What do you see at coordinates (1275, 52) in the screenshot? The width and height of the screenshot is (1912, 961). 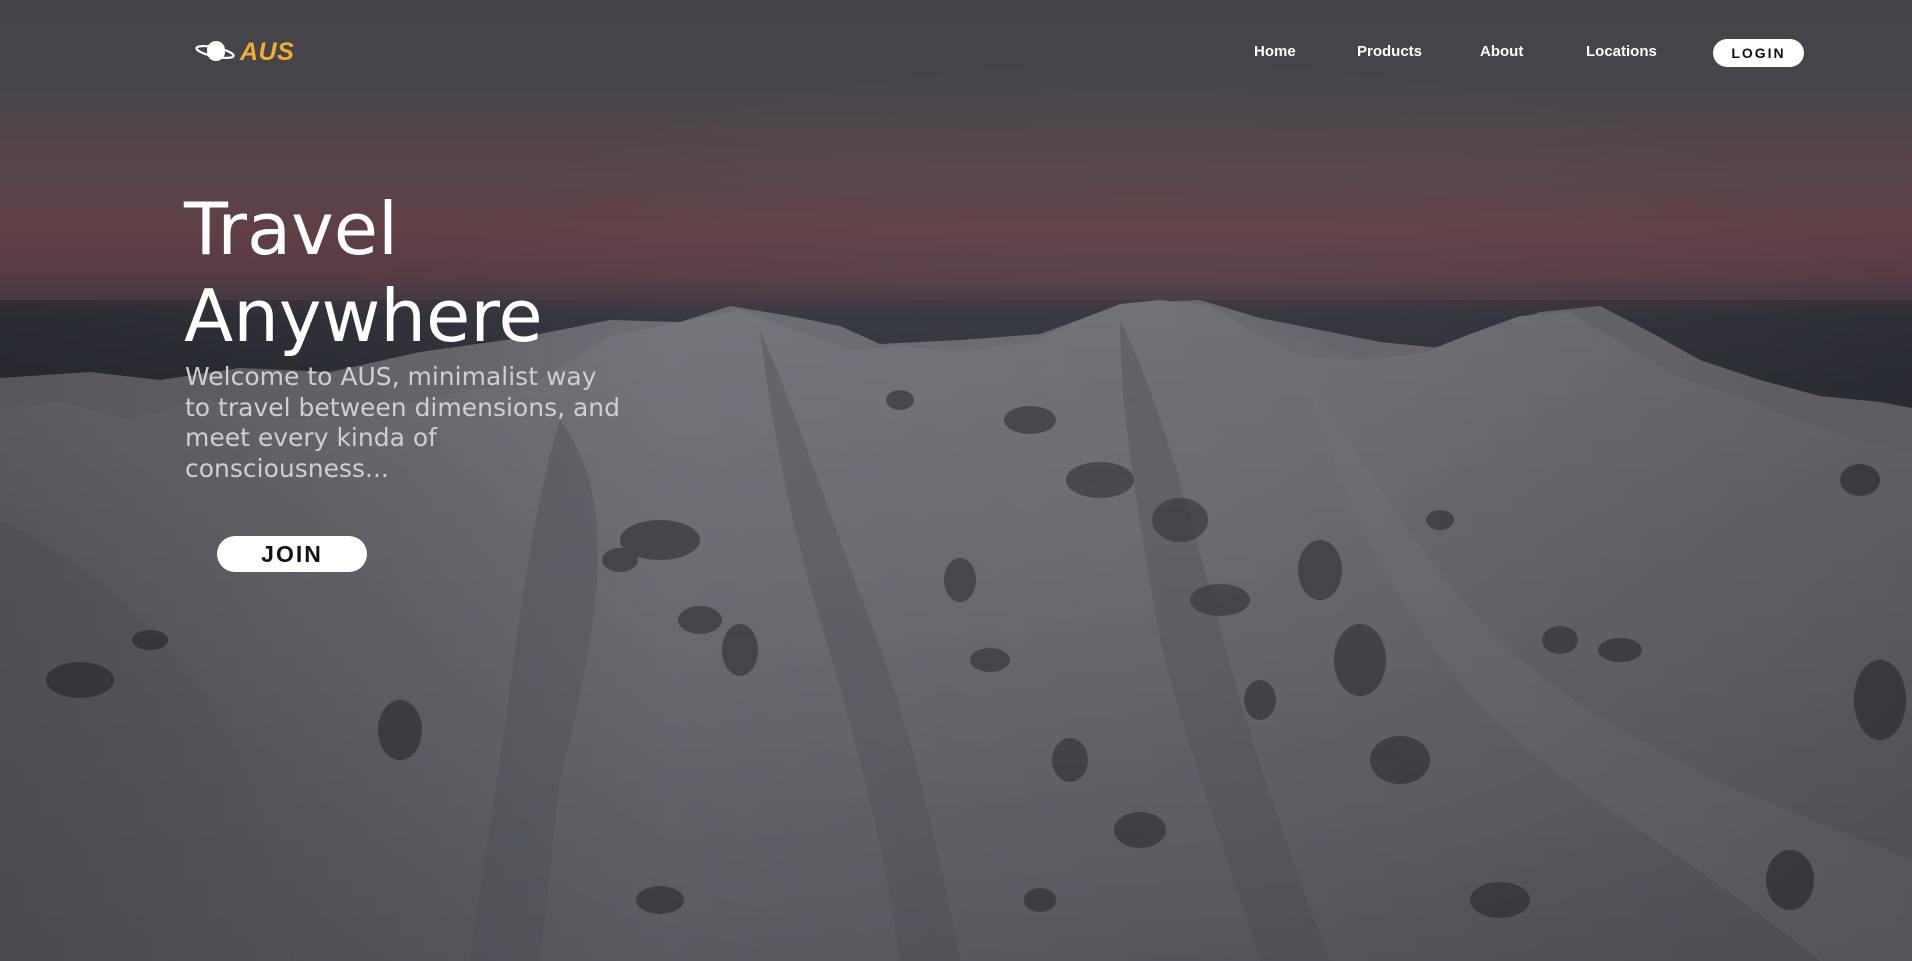 I see `nav-home-link: Home` at bounding box center [1275, 52].